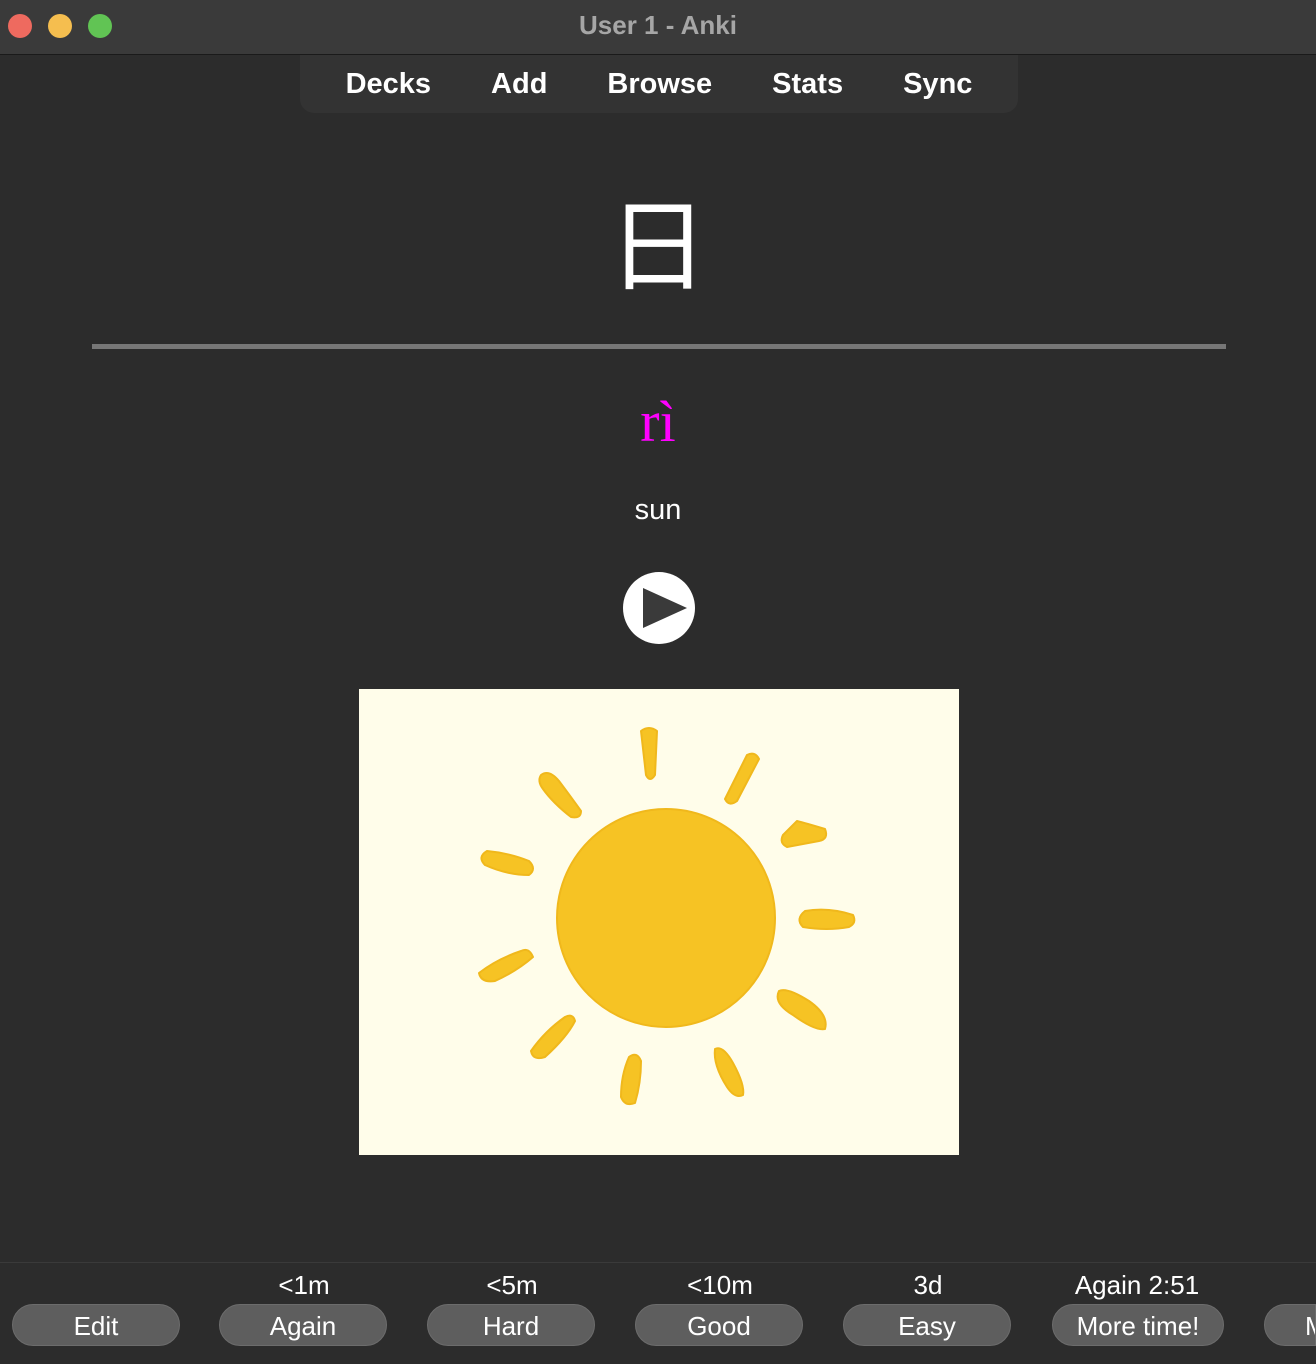 This screenshot has height=1364, width=1316. What do you see at coordinates (807, 84) in the screenshot?
I see `toolbar-stats: Stats` at bounding box center [807, 84].